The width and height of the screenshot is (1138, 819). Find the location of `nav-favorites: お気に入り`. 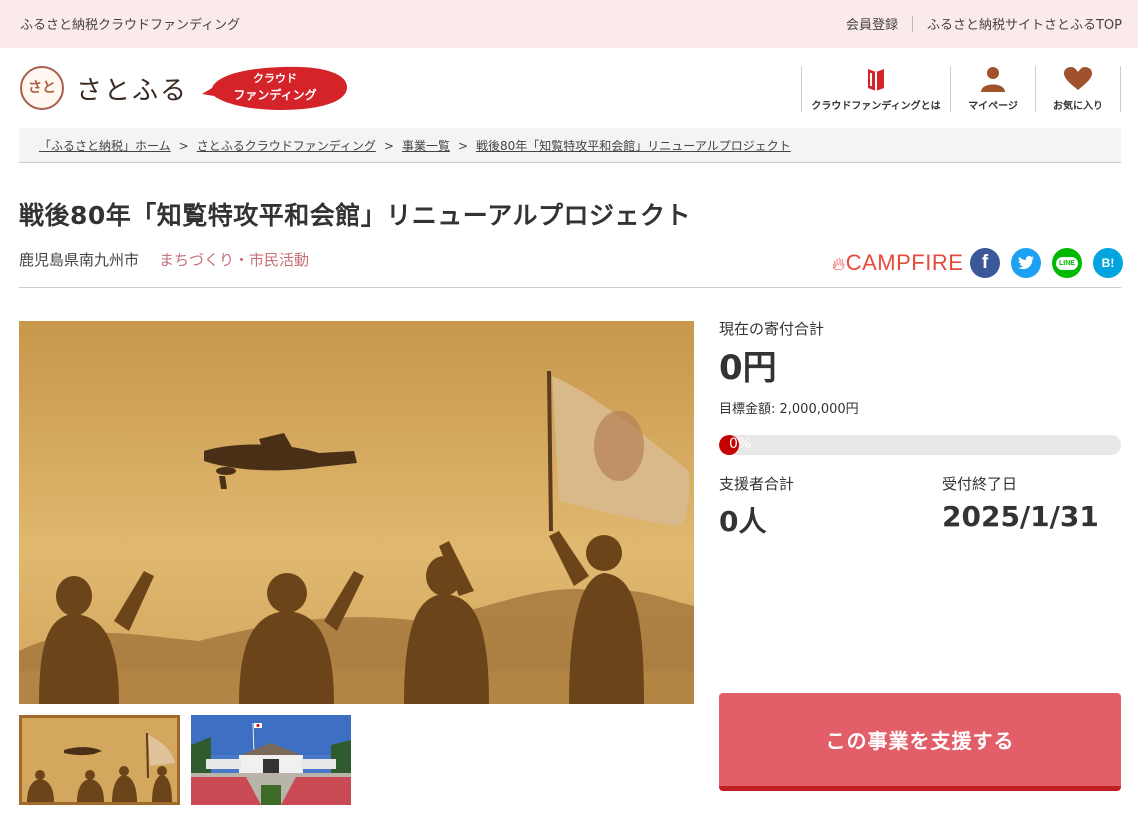

nav-favorites: お気に入り is located at coordinates (1078, 89).